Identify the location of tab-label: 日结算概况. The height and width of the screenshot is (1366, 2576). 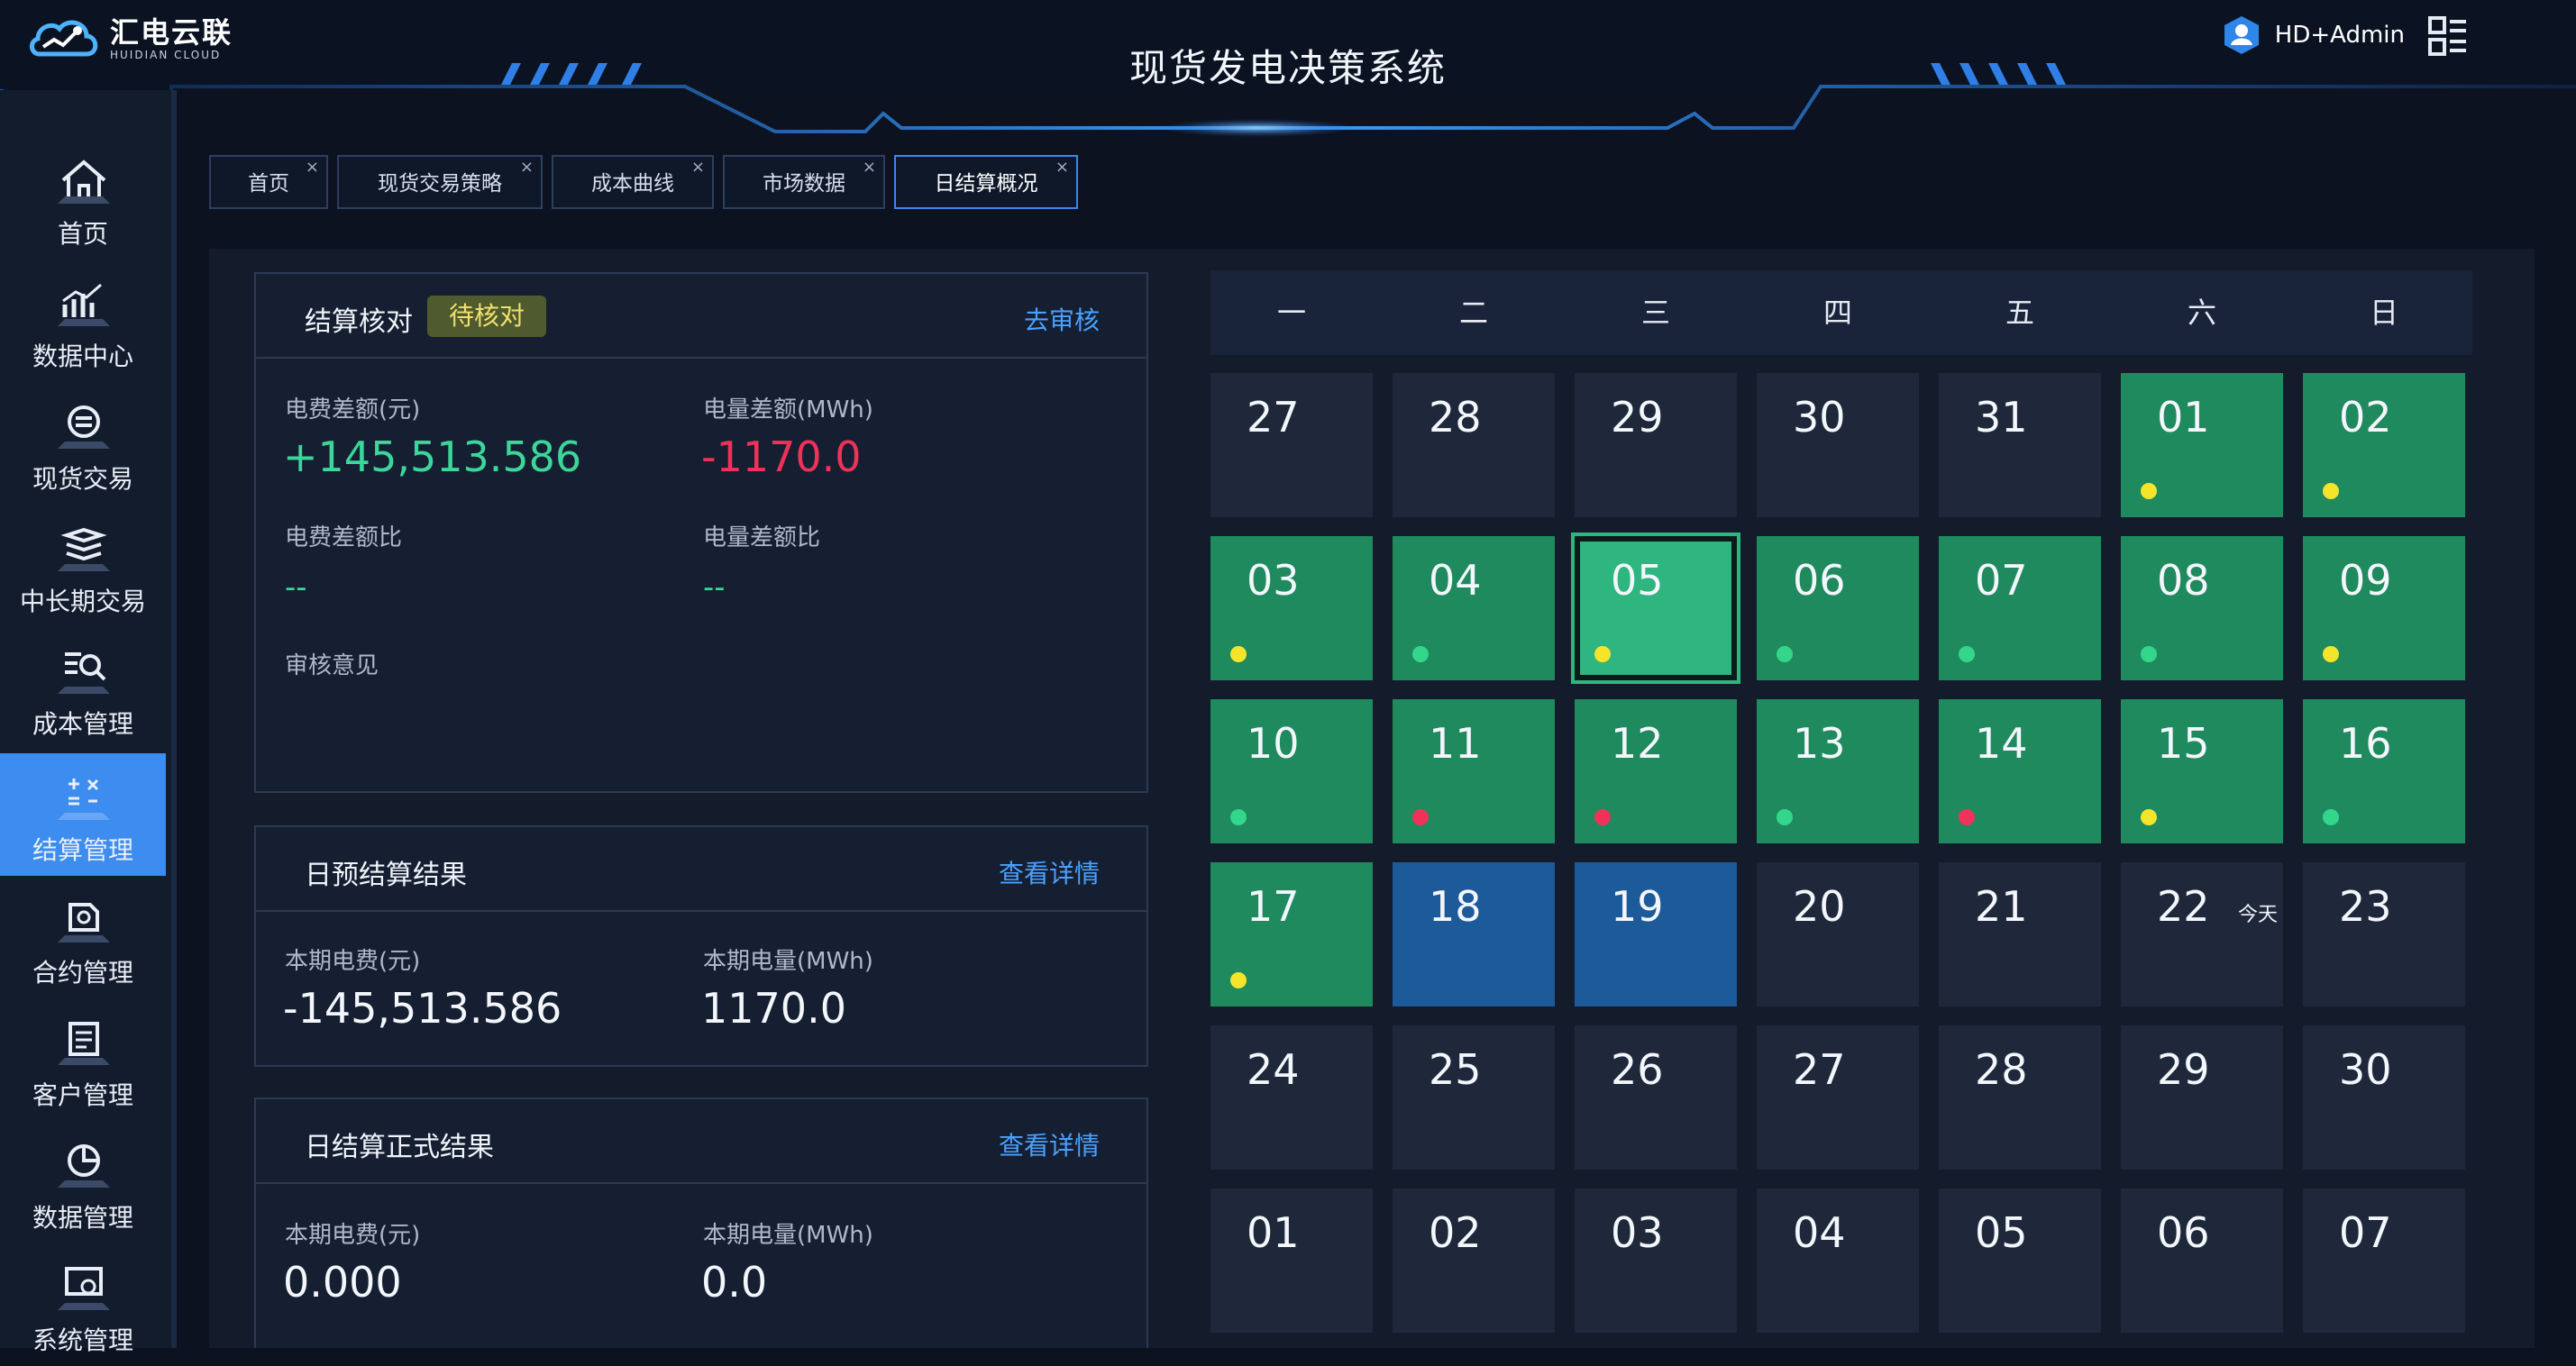
(986, 184).